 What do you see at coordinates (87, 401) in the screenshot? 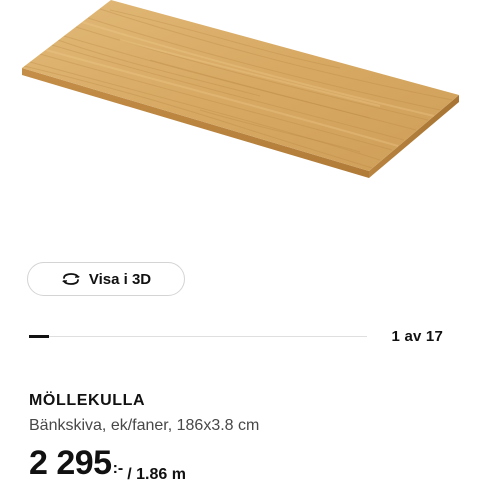
I see `product-name: MÖLLEKULLA` at bounding box center [87, 401].